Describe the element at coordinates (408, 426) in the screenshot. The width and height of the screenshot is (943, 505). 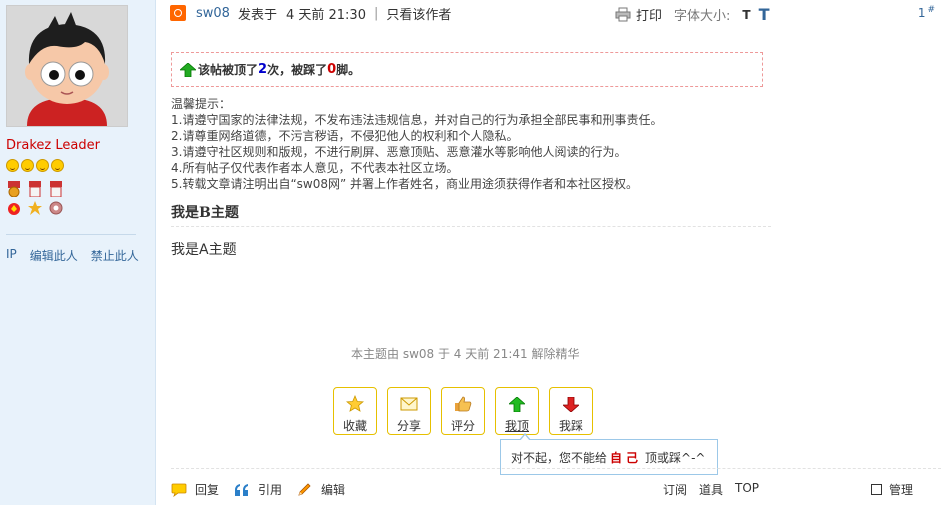
I see `share-label: 分享` at that location.